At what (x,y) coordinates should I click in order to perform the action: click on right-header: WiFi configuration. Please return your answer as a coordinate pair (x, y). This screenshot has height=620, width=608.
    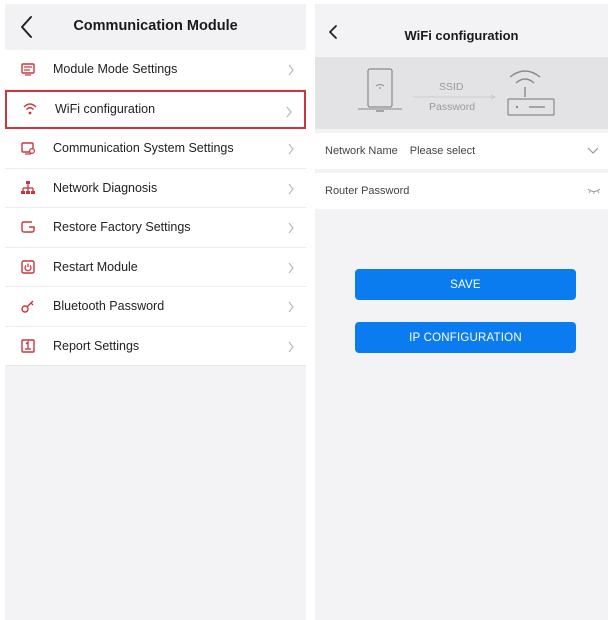
    Looking at the image, I should click on (461, 30).